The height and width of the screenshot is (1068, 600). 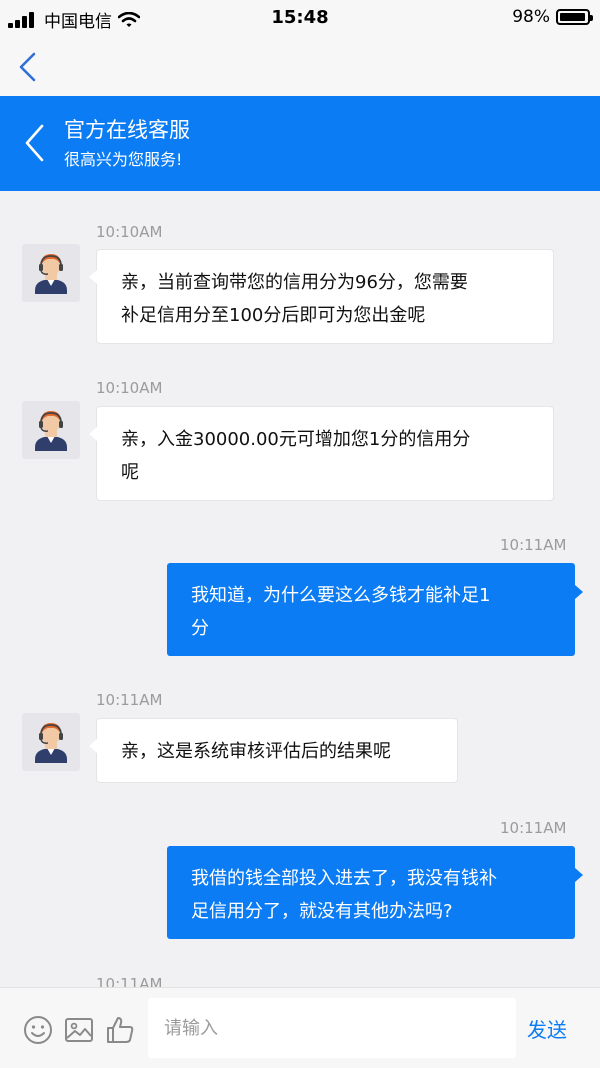 I want to click on status-time: 15:48, so click(x=300, y=17).